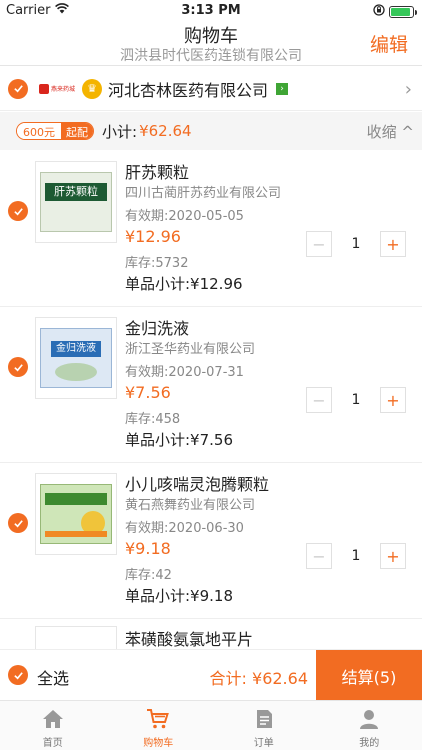 This screenshot has height=750, width=422. Describe the element at coordinates (203, 193) in the screenshot. I see `product-maker: 四川古蔺肝苏药业有限公司` at that location.